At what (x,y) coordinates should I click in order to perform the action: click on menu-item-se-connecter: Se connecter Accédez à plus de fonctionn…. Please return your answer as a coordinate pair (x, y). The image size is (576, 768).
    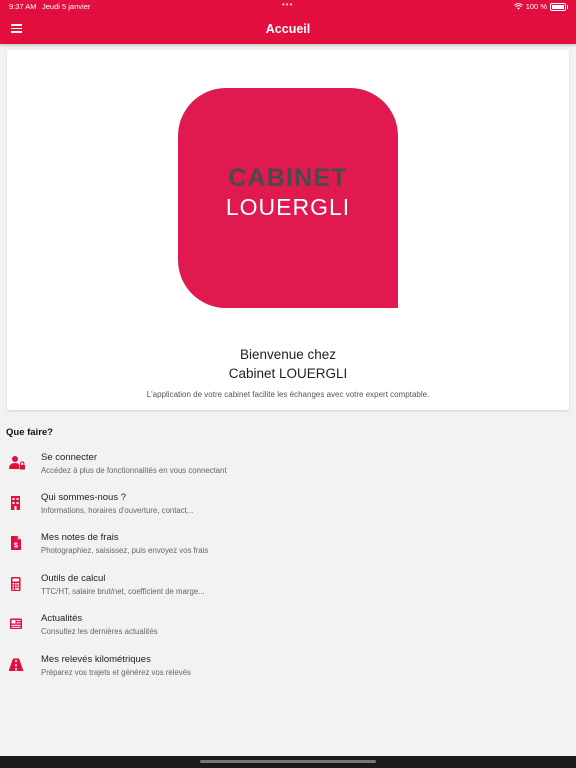
    Looking at the image, I should click on (288, 470).